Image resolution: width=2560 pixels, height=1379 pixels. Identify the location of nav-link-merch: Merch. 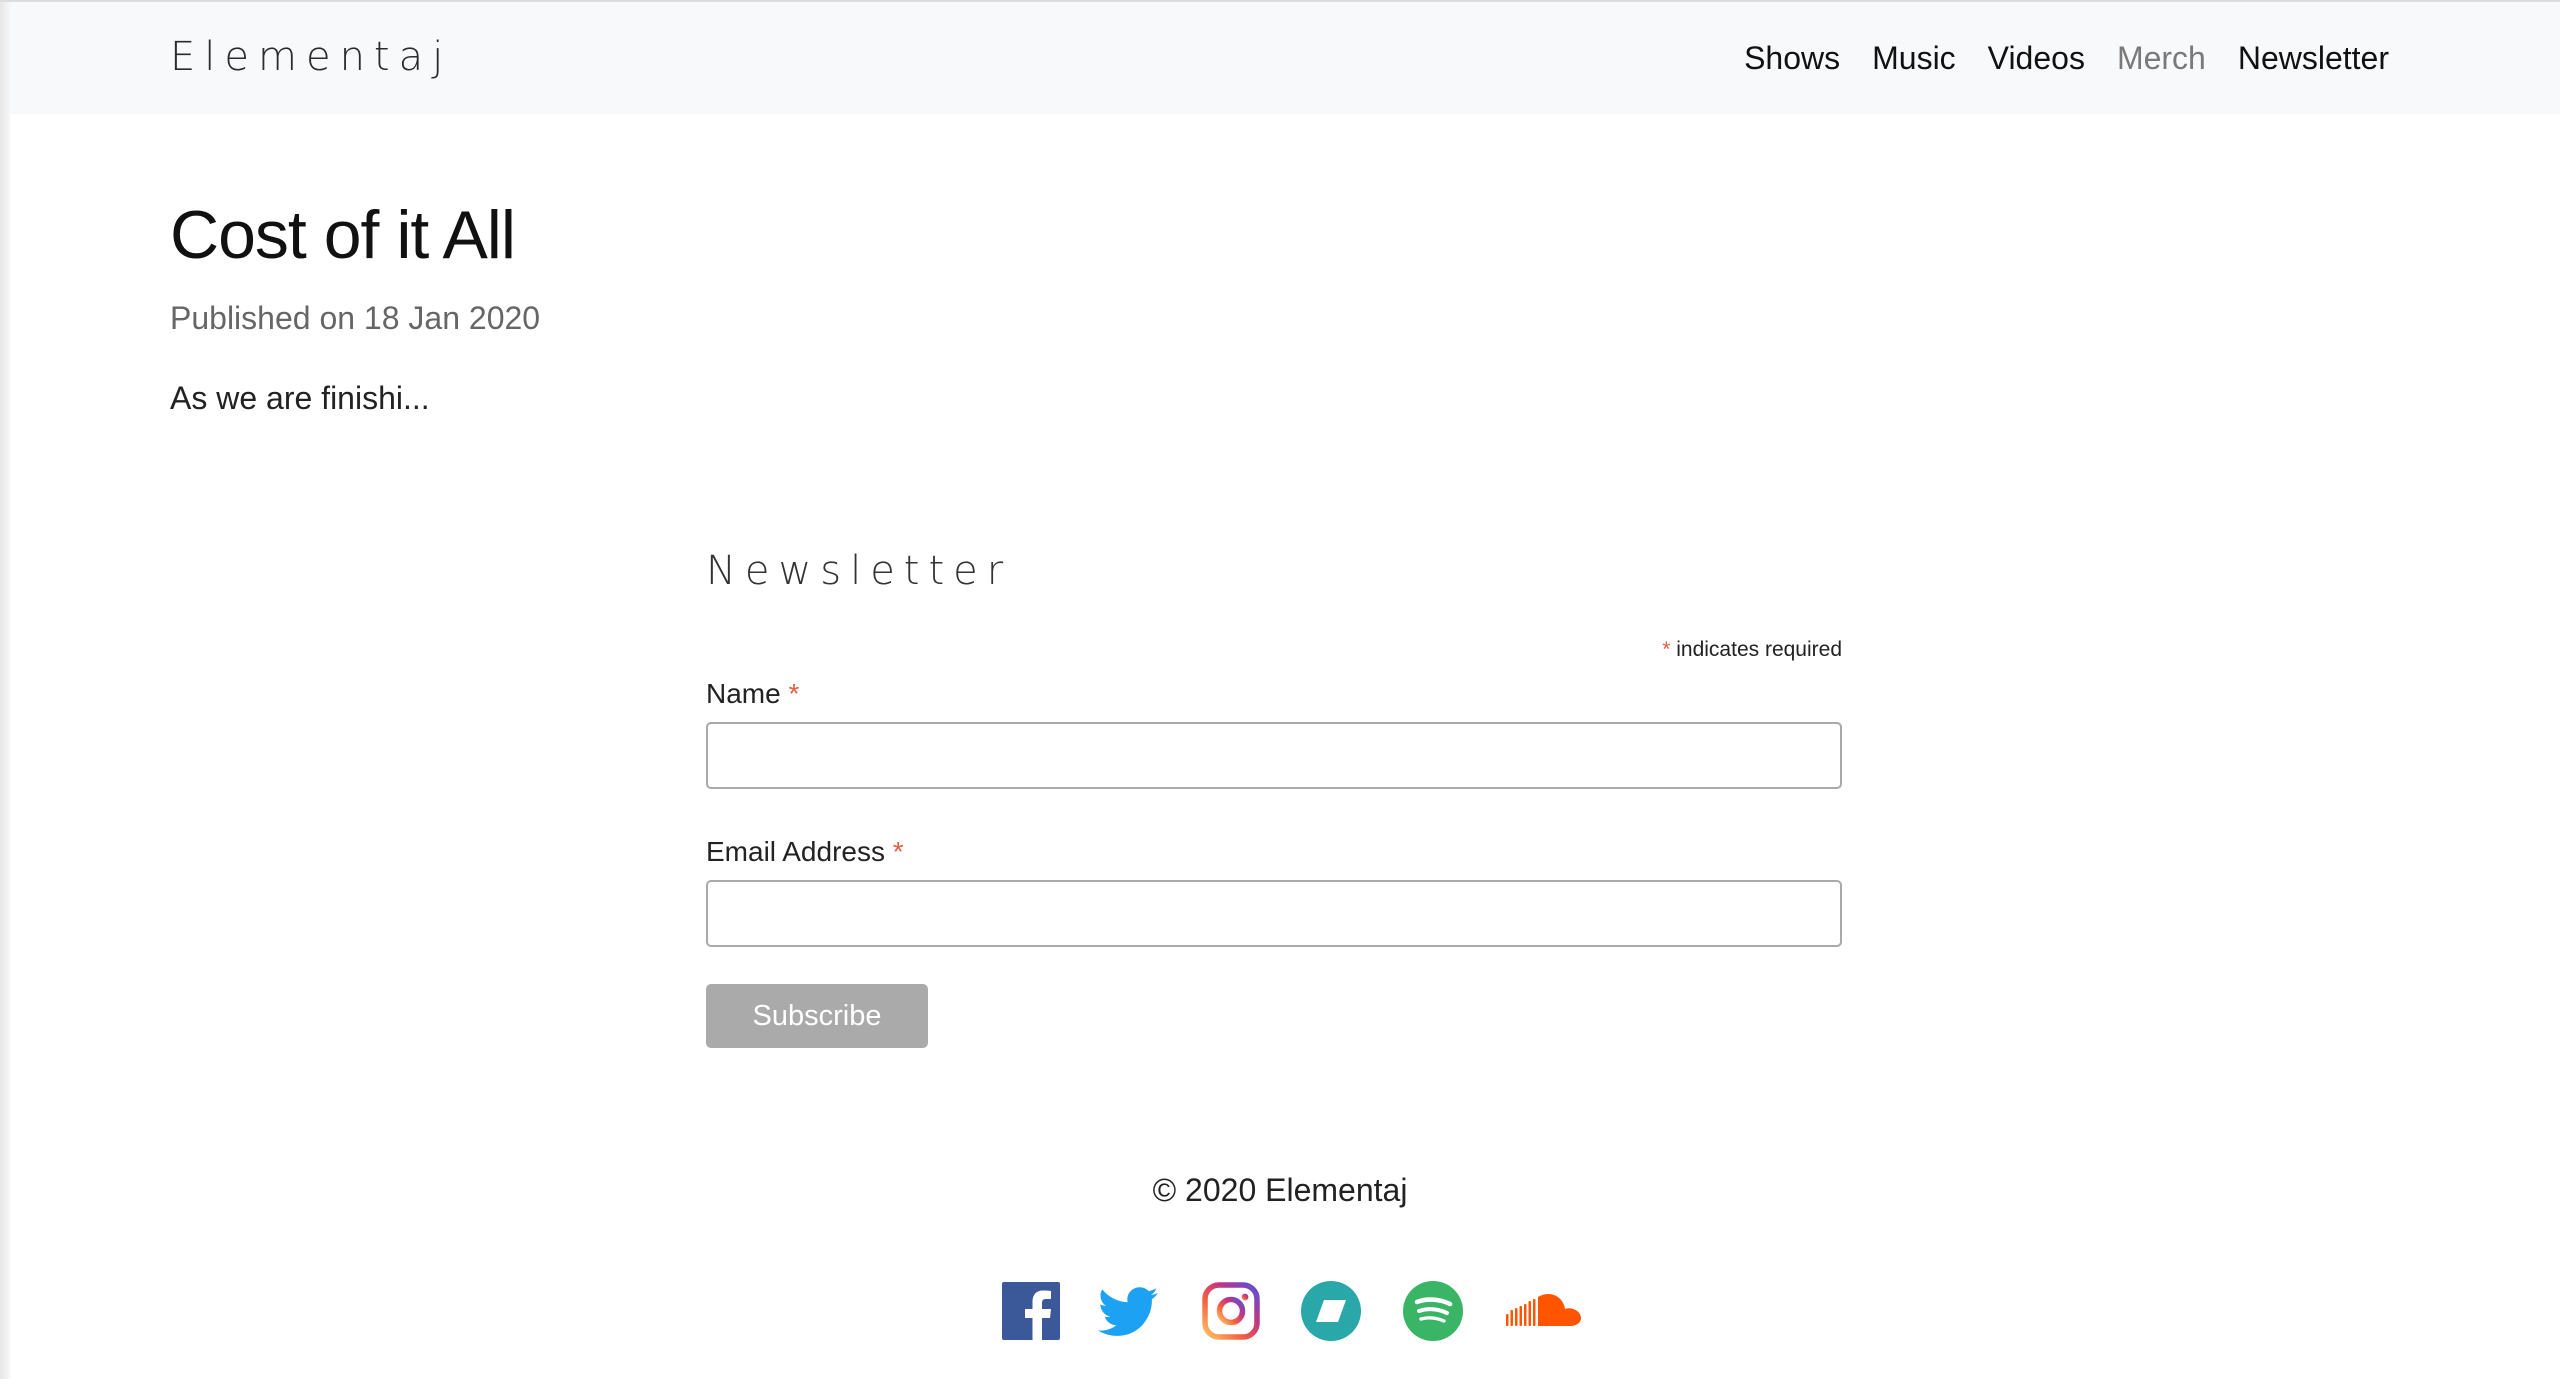
(2161, 58).